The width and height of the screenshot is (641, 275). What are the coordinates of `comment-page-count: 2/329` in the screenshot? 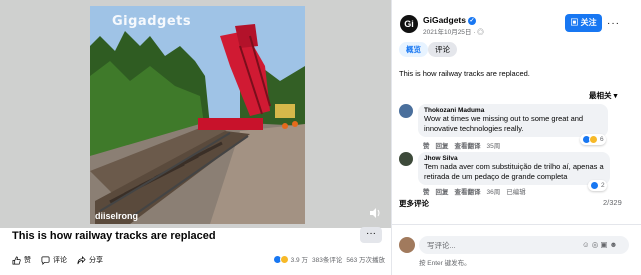 It's located at (612, 202).